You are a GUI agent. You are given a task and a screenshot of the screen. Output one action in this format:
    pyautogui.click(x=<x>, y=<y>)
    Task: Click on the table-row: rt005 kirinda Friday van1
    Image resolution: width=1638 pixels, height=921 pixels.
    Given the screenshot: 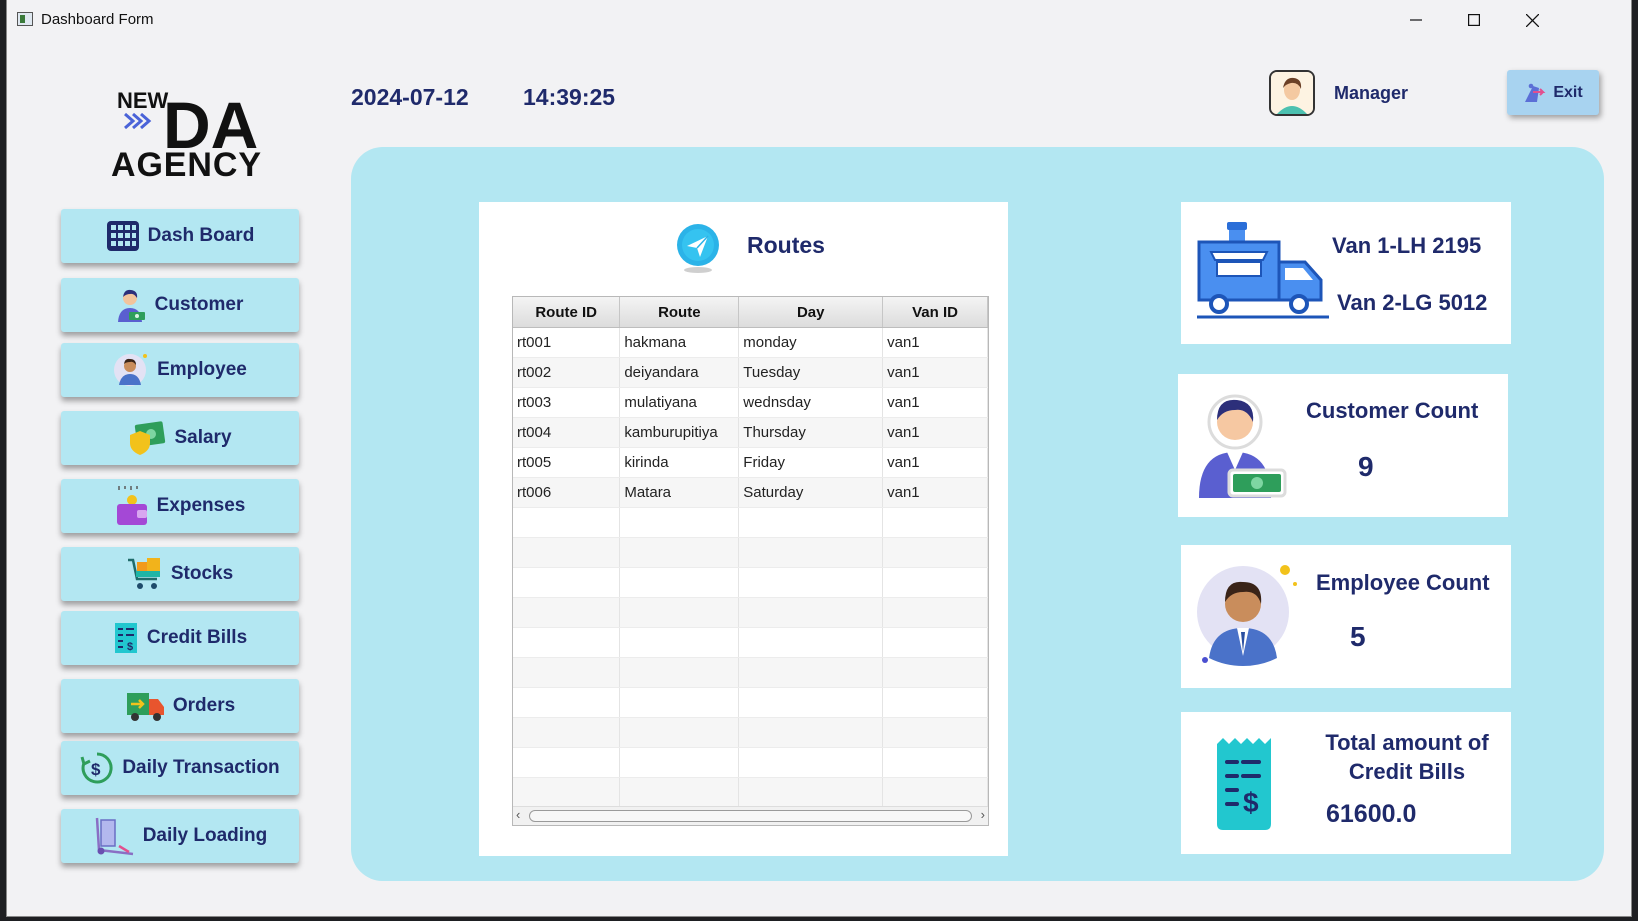 What is the action you would take?
    pyautogui.click(x=750, y=462)
    